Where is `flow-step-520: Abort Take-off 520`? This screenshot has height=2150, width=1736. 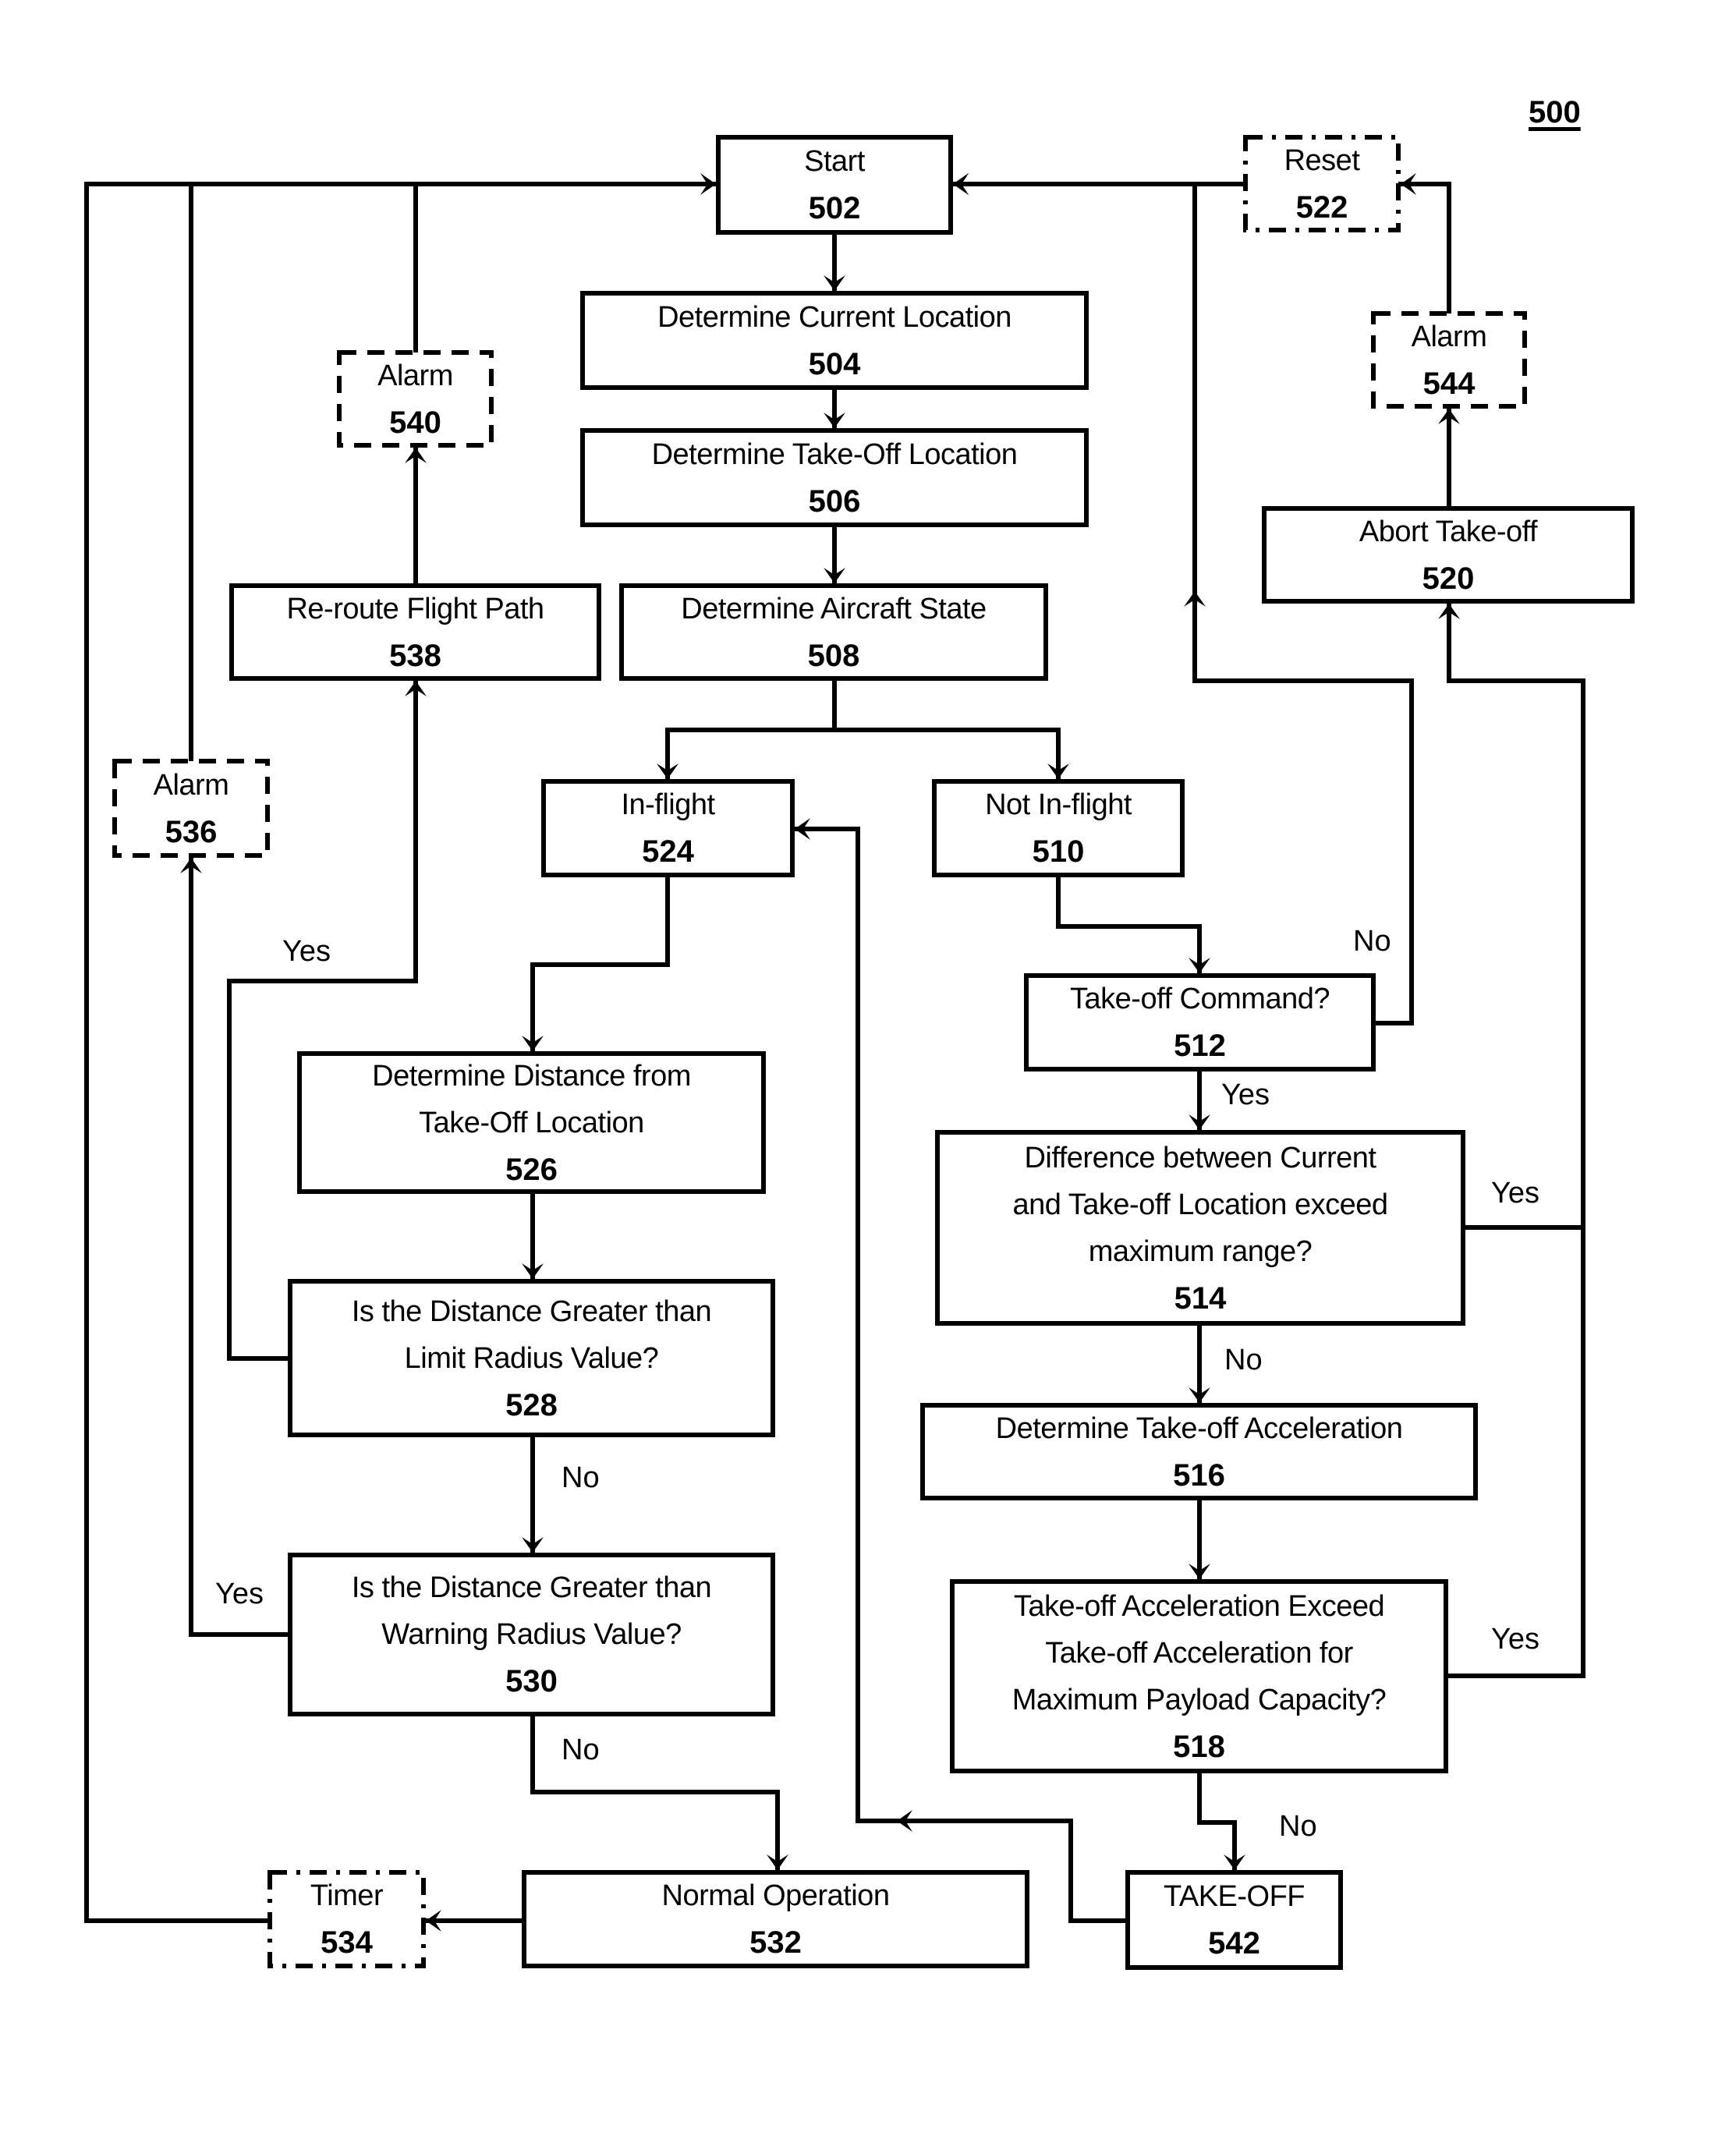
flow-step-520: Abort Take-off 520 is located at coordinates (1448, 555).